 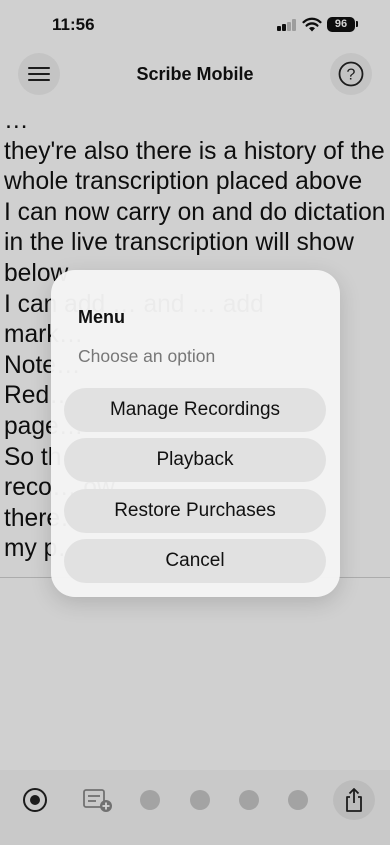 I want to click on dialog-subtitle: Choose an option, so click(x=147, y=356).